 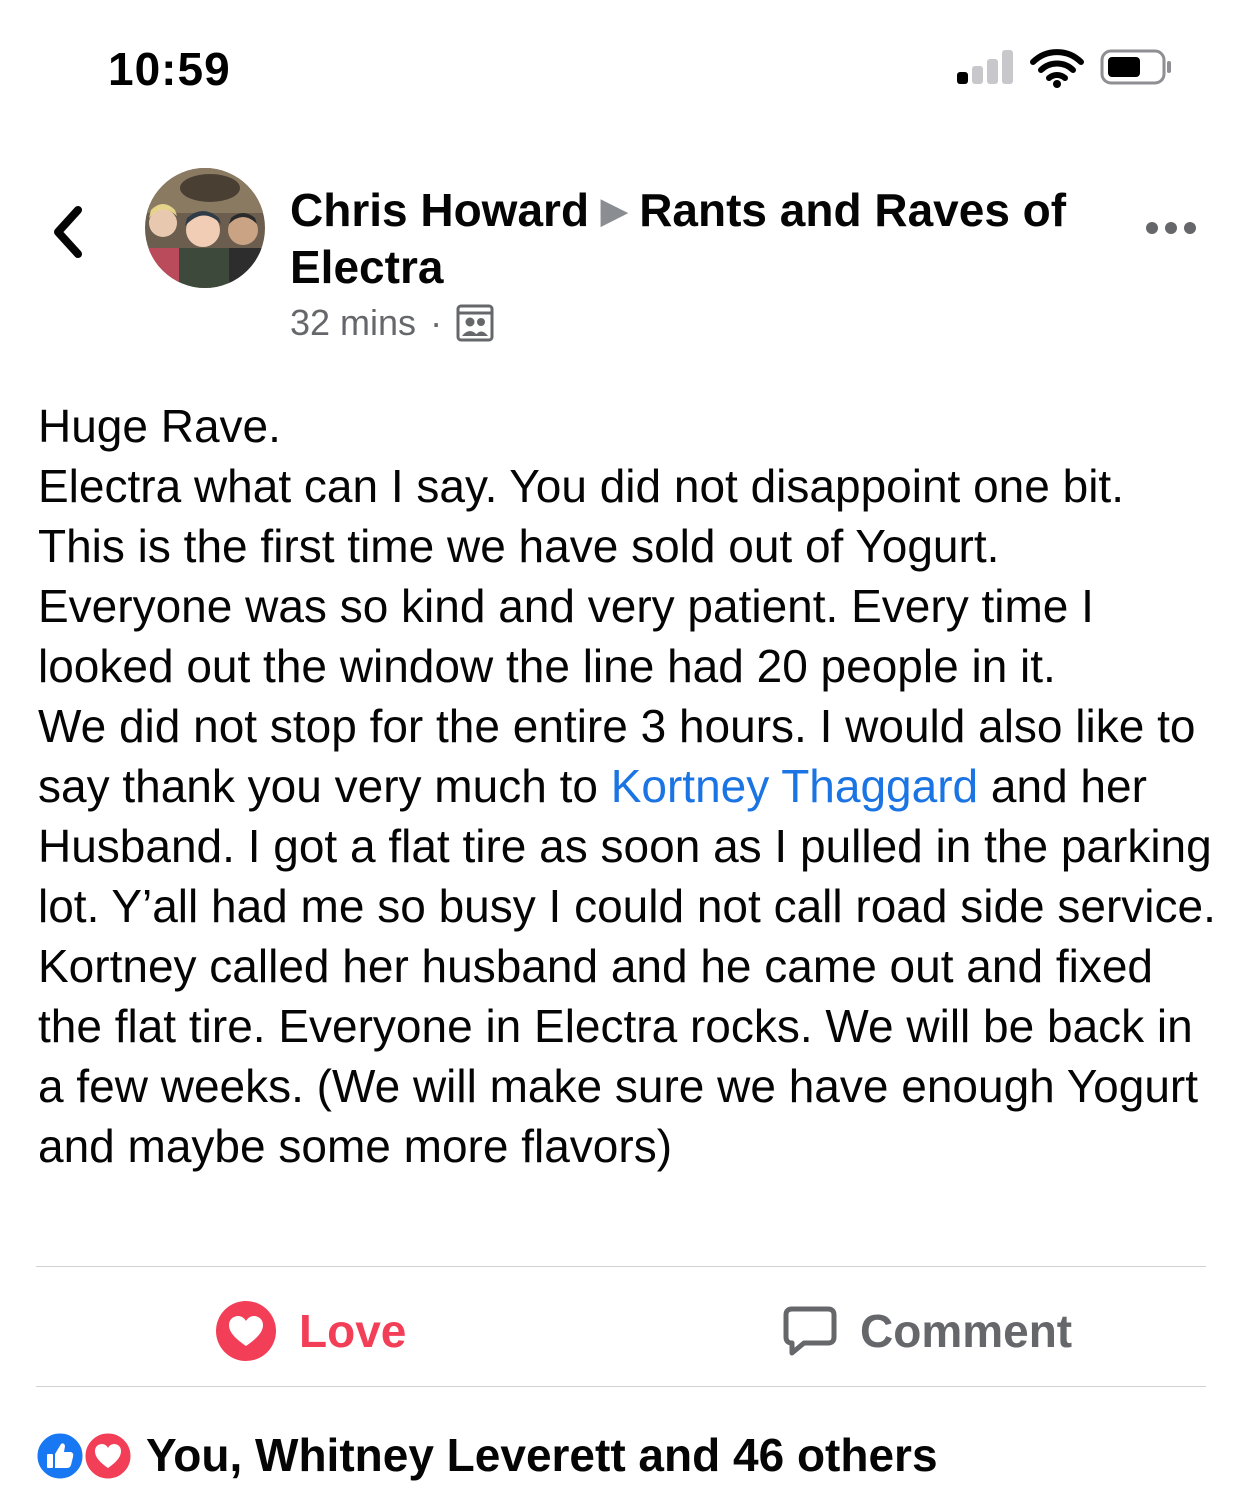 What do you see at coordinates (60, 1456) in the screenshot?
I see `like-icon` at bounding box center [60, 1456].